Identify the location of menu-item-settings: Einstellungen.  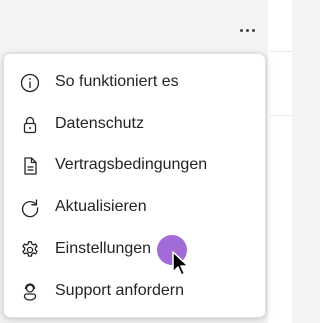
(134, 249).